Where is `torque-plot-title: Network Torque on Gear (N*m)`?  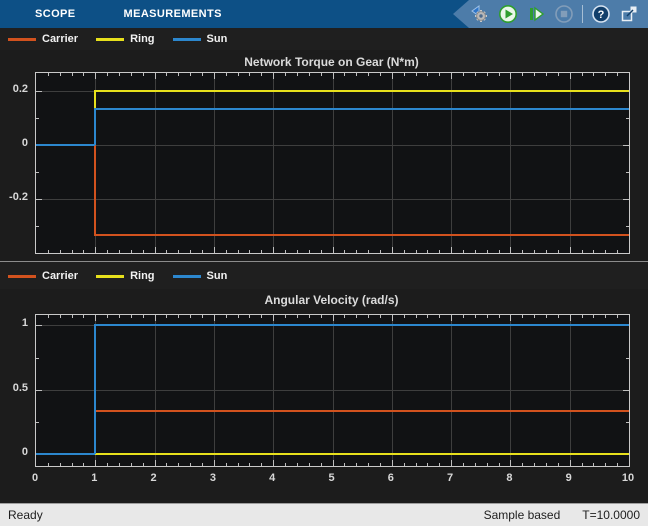
torque-plot-title: Network Torque on Gear (N*m) is located at coordinates (331, 62).